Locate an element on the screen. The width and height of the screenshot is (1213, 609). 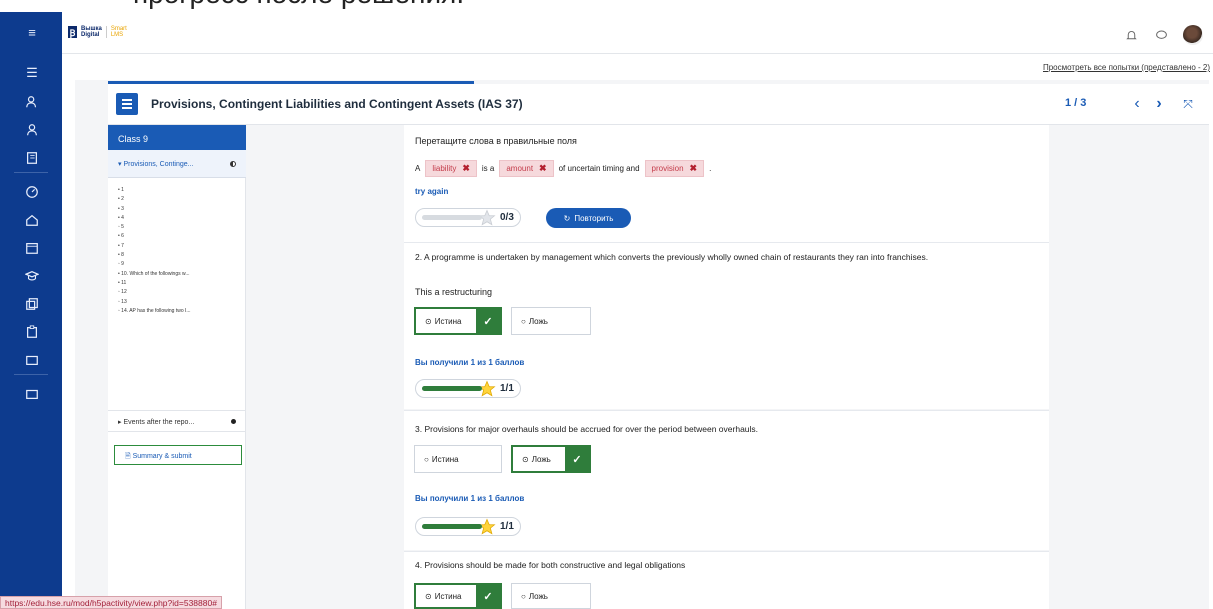
q4-true-option: ⊙ Истина ✓ is located at coordinates (458, 596).